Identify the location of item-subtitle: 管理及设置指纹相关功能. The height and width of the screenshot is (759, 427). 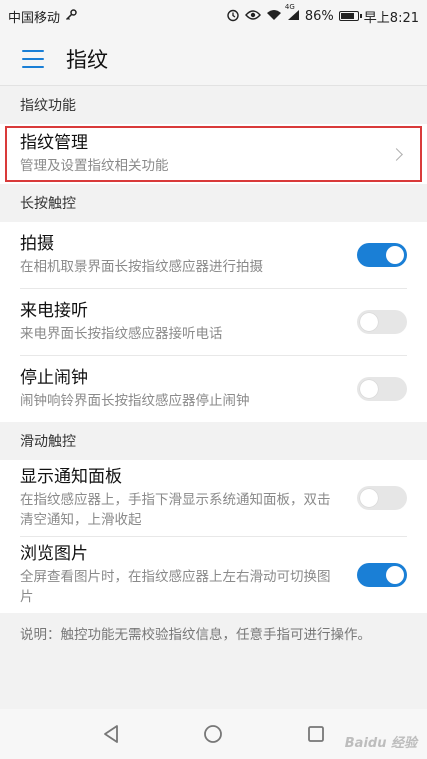
(94, 166).